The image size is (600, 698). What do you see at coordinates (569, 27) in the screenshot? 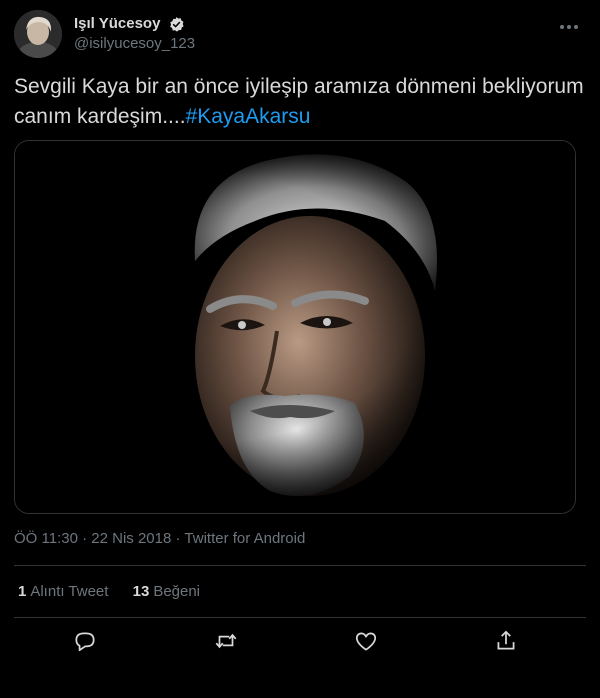
I see `more-options-icon` at bounding box center [569, 27].